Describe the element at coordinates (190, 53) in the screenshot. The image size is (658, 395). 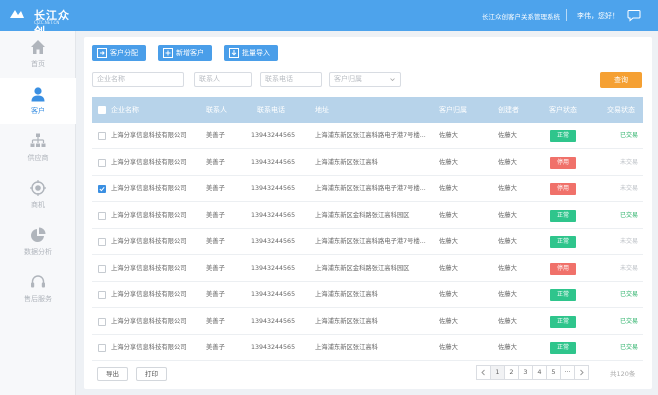
I see `add-customer-label: 新增客户` at that location.